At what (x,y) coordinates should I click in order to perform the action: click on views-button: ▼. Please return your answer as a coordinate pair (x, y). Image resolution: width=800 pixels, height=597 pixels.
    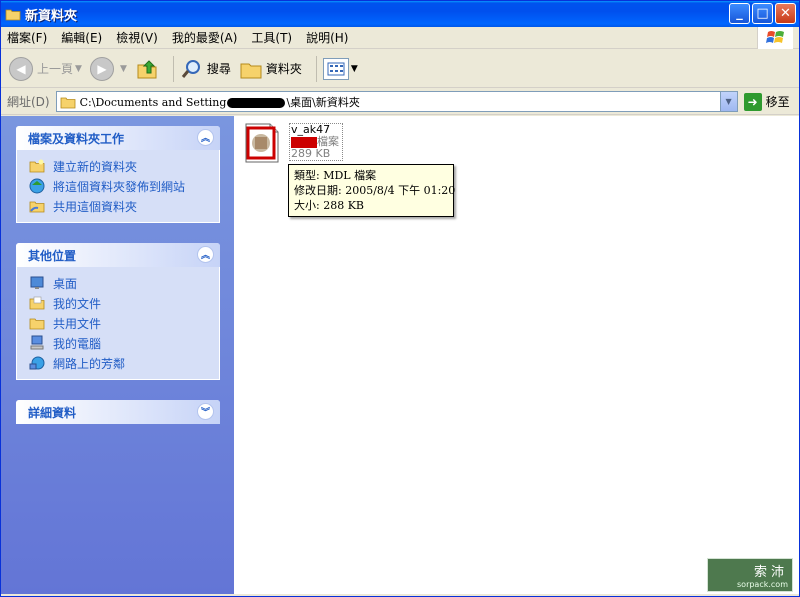
    Looking at the image, I should click on (340, 69).